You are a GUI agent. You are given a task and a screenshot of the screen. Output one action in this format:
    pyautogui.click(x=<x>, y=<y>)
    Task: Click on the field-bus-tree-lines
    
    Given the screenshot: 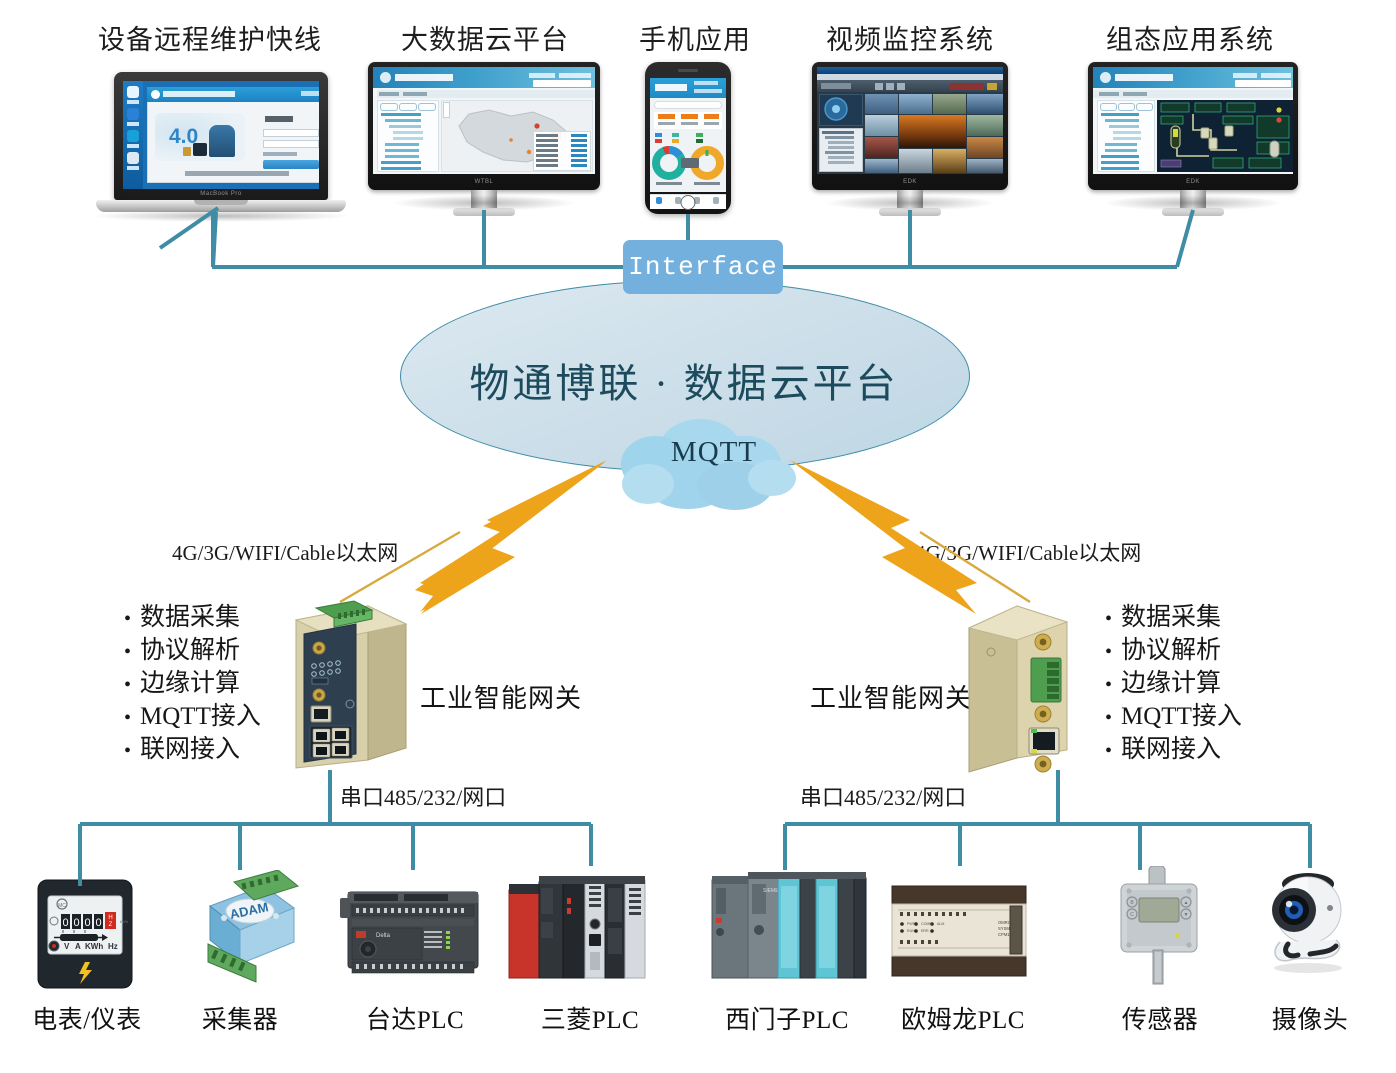 What is the action you would take?
    pyautogui.click(x=695, y=828)
    